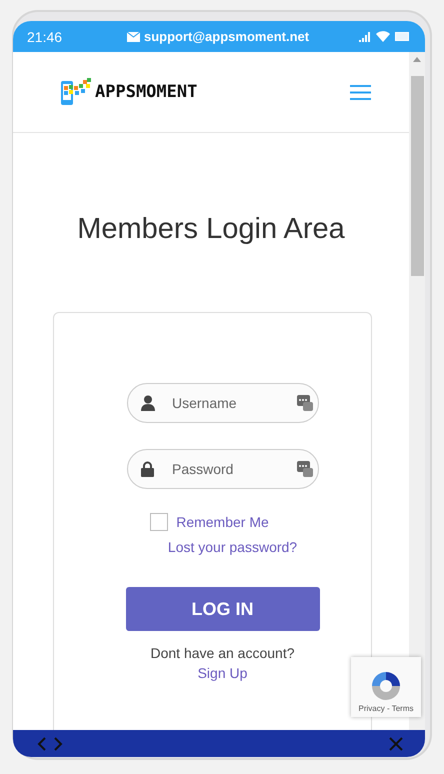  Describe the element at coordinates (146, 92) in the screenshot. I see `logo-text: APPSMOMENT` at that location.